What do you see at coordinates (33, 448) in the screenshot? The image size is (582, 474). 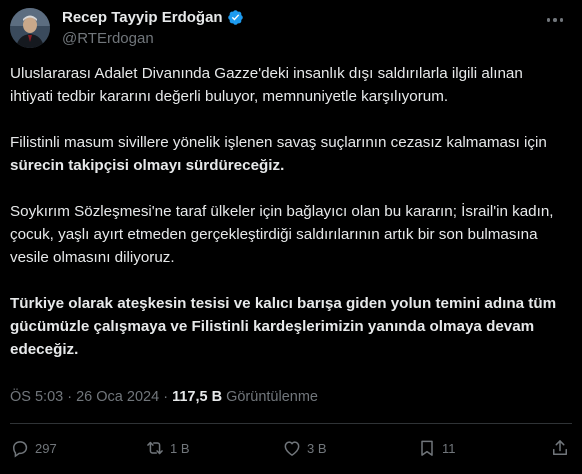 I see `reply-button: 297` at bounding box center [33, 448].